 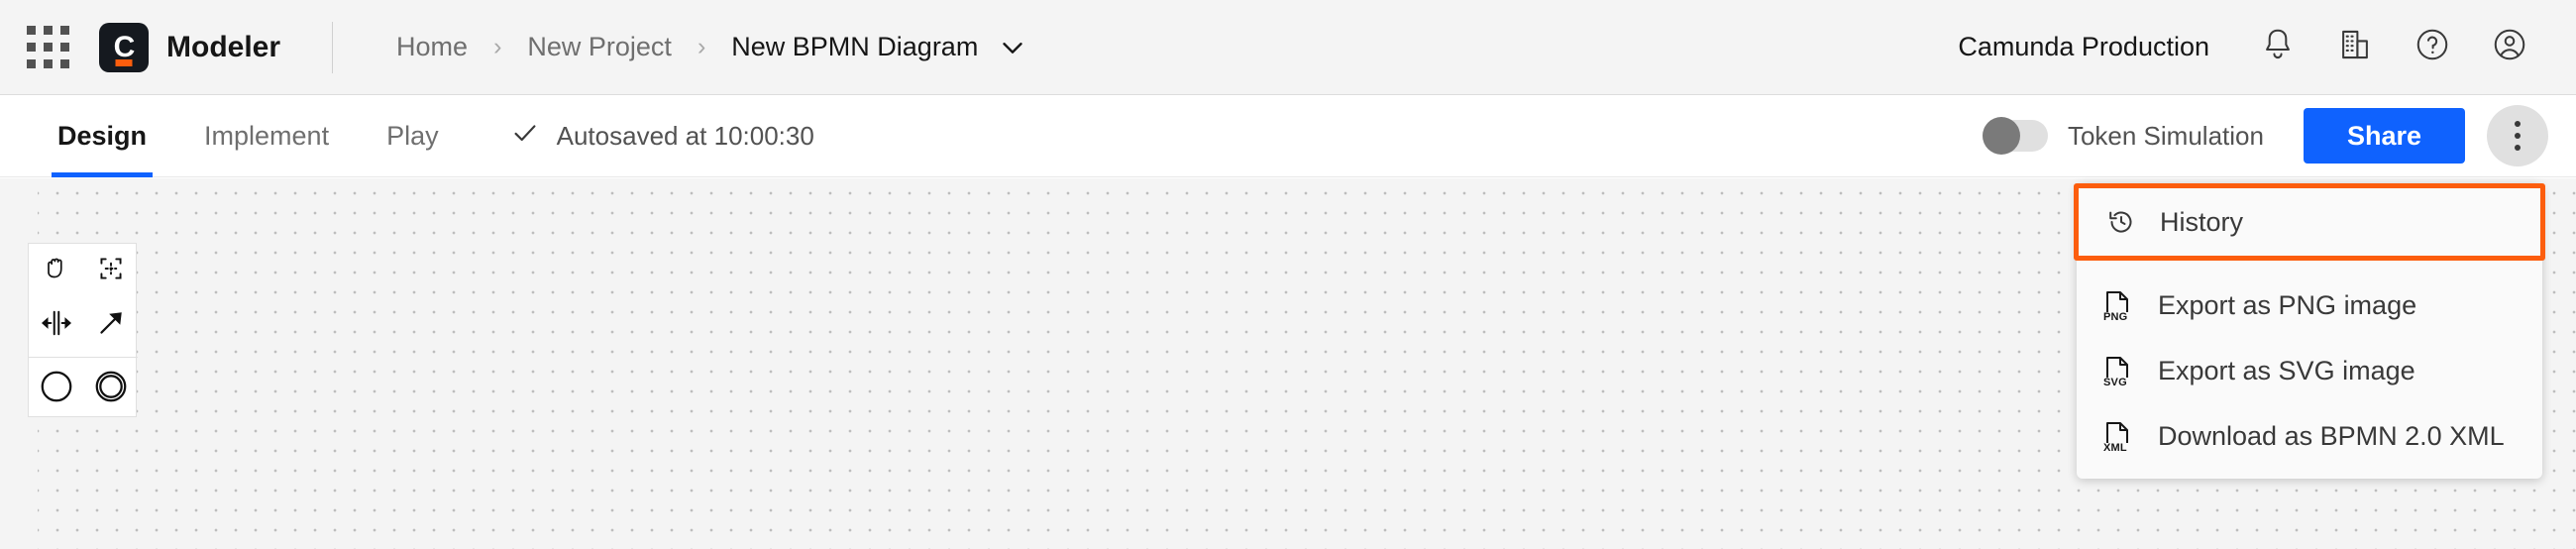 I want to click on tab-play-label: Play, so click(x=412, y=135).